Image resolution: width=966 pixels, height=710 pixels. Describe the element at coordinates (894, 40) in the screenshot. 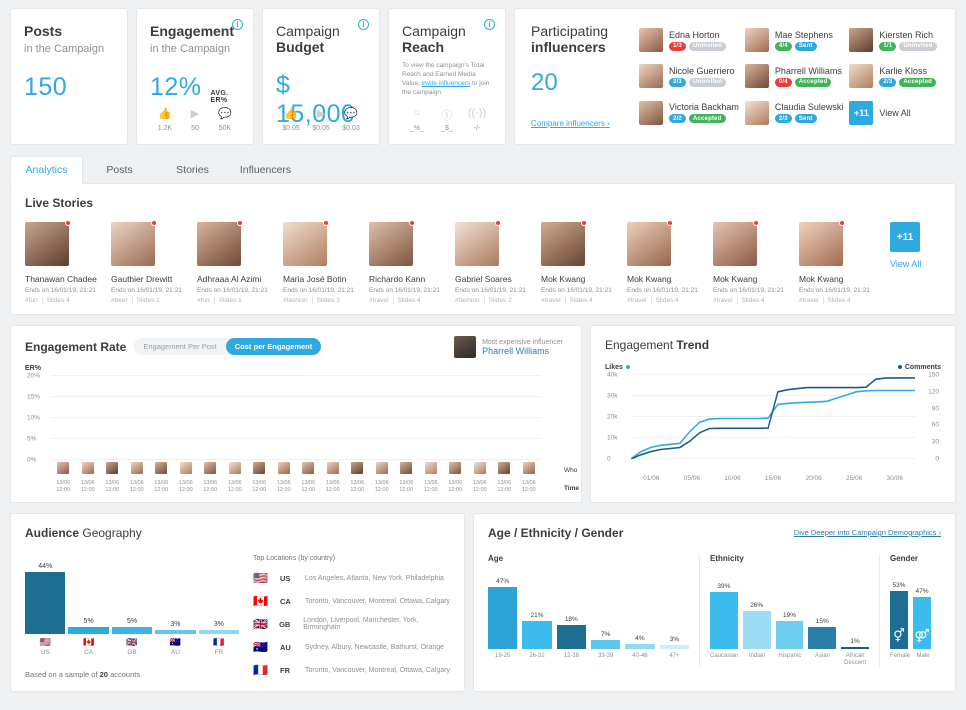

I see `influencer-item: Kiersten Rich 1/1 Uninvited` at that location.